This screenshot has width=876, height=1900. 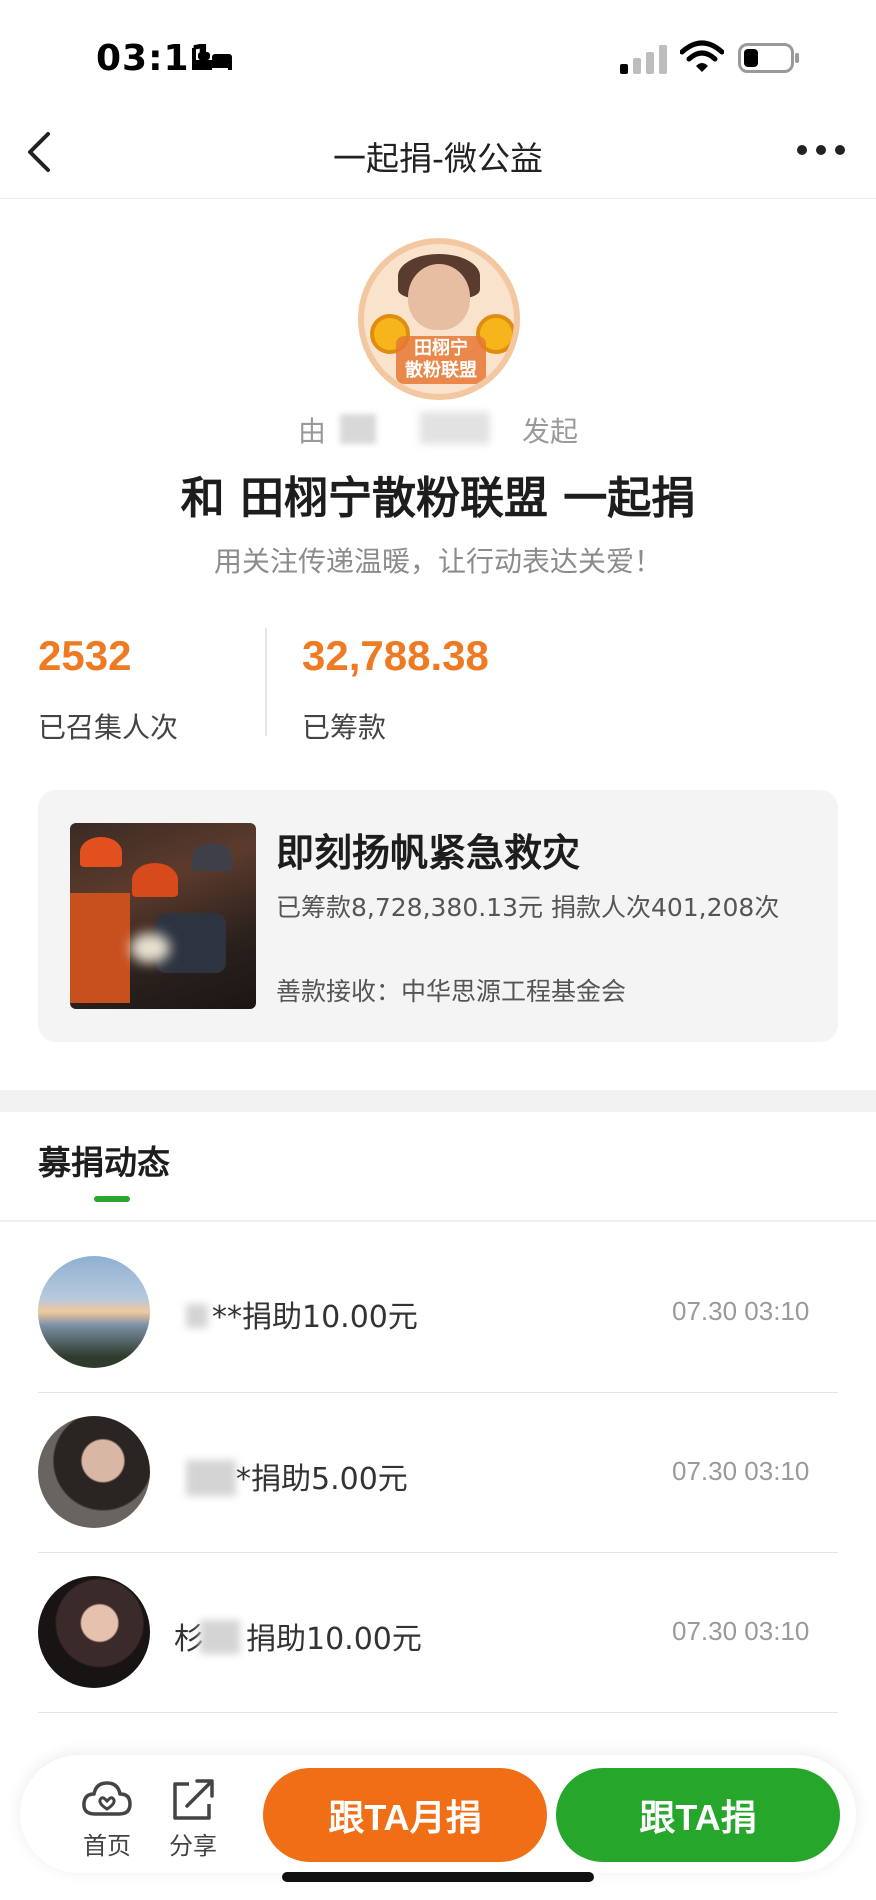 What do you see at coordinates (428, 853) in the screenshot?
I see `project-title: 即刻扬帆紧急救灾` at bounding box center [428, 853].